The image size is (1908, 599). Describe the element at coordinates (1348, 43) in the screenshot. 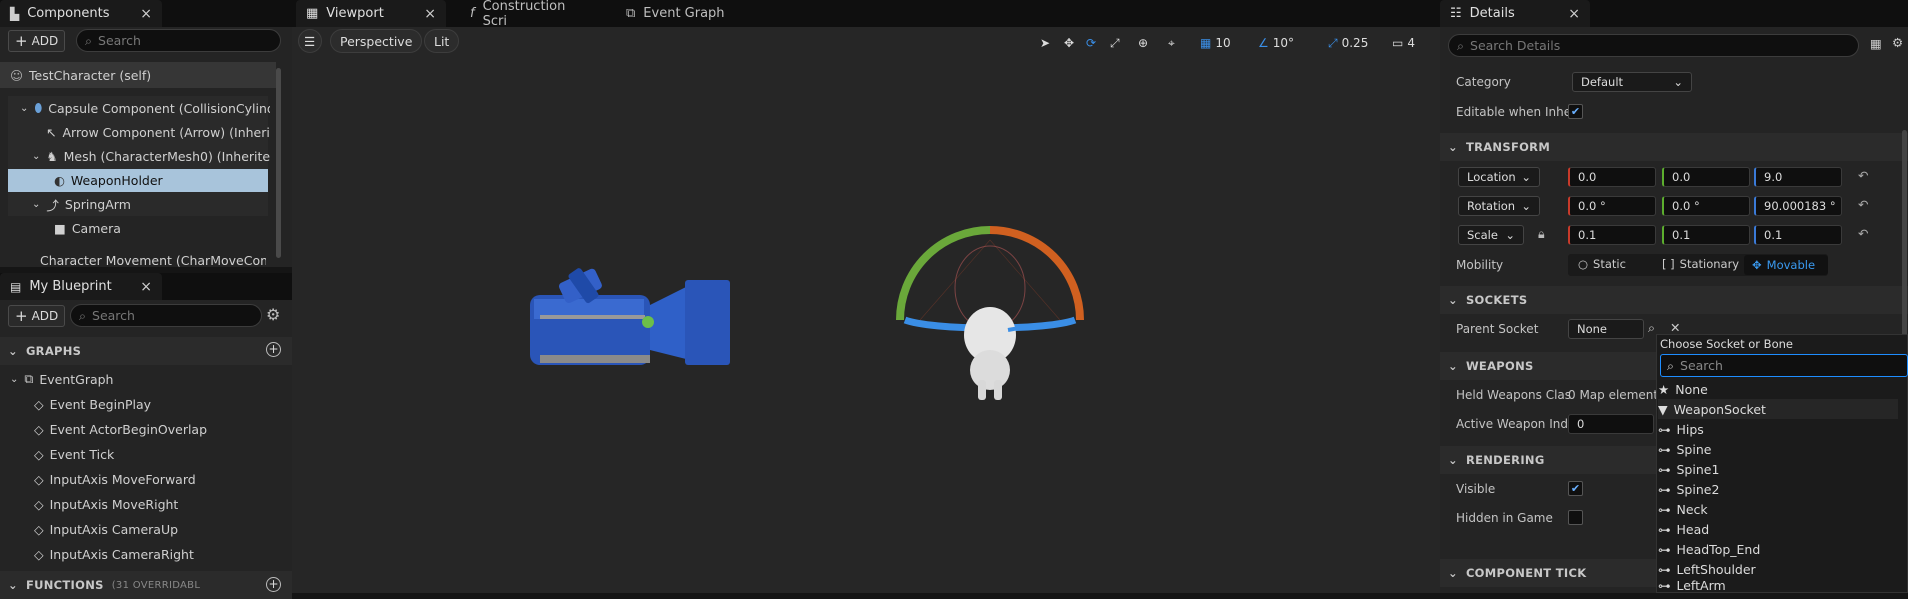

I see `scale-snap-toggle: ⤢ 0.25` at that location.